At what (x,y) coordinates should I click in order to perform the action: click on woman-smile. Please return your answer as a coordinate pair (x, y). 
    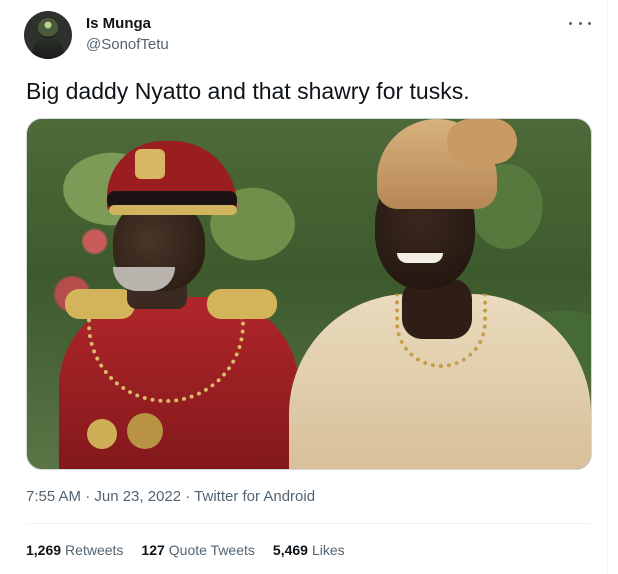
    Looking at the image, I should click on (420, 258).